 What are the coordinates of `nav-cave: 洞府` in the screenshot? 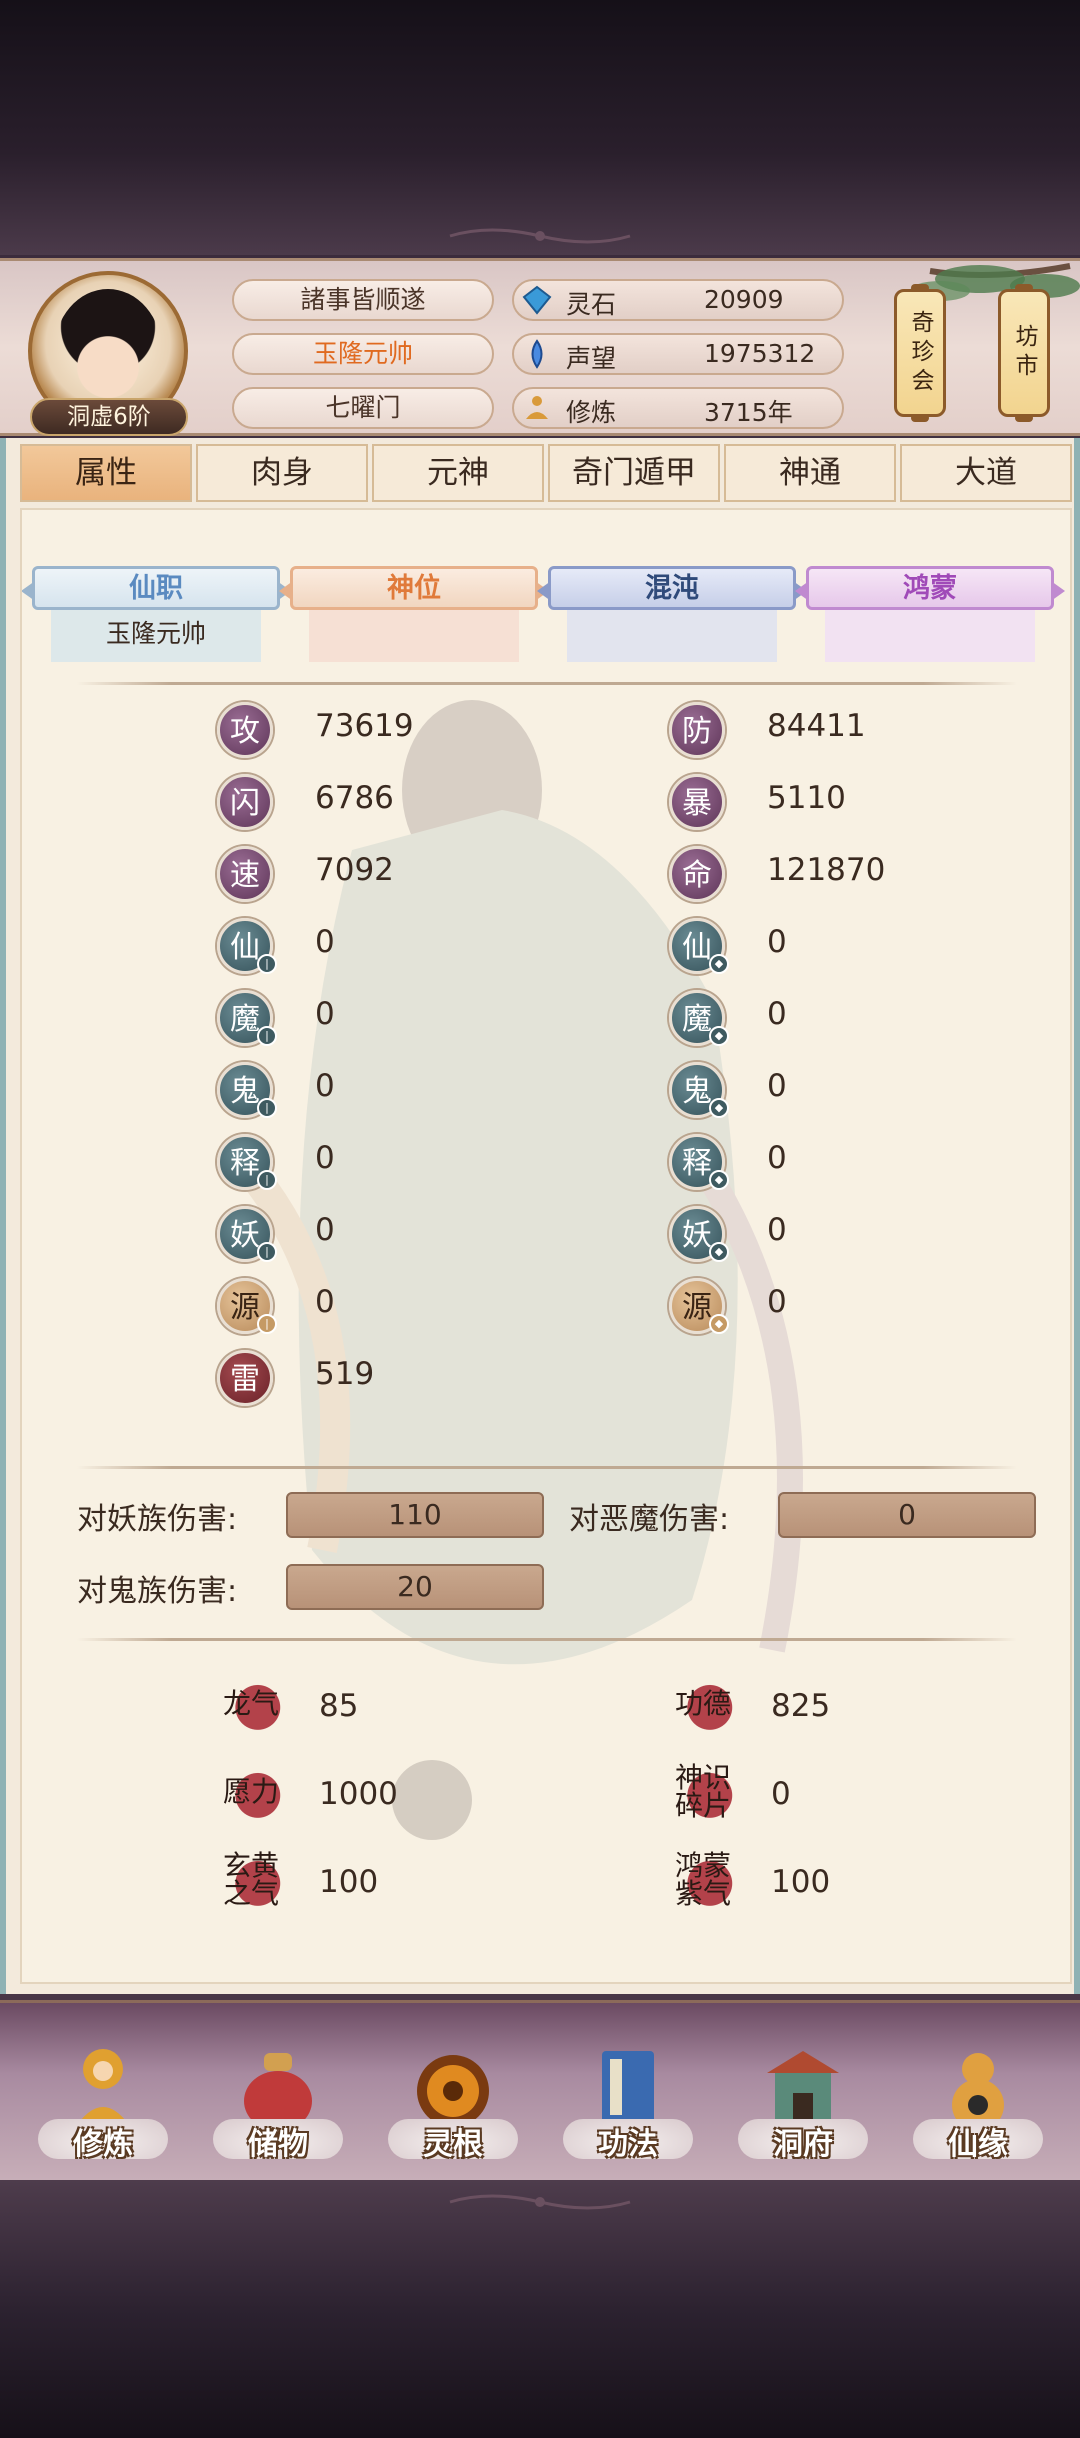 It's located at (803, 2100).